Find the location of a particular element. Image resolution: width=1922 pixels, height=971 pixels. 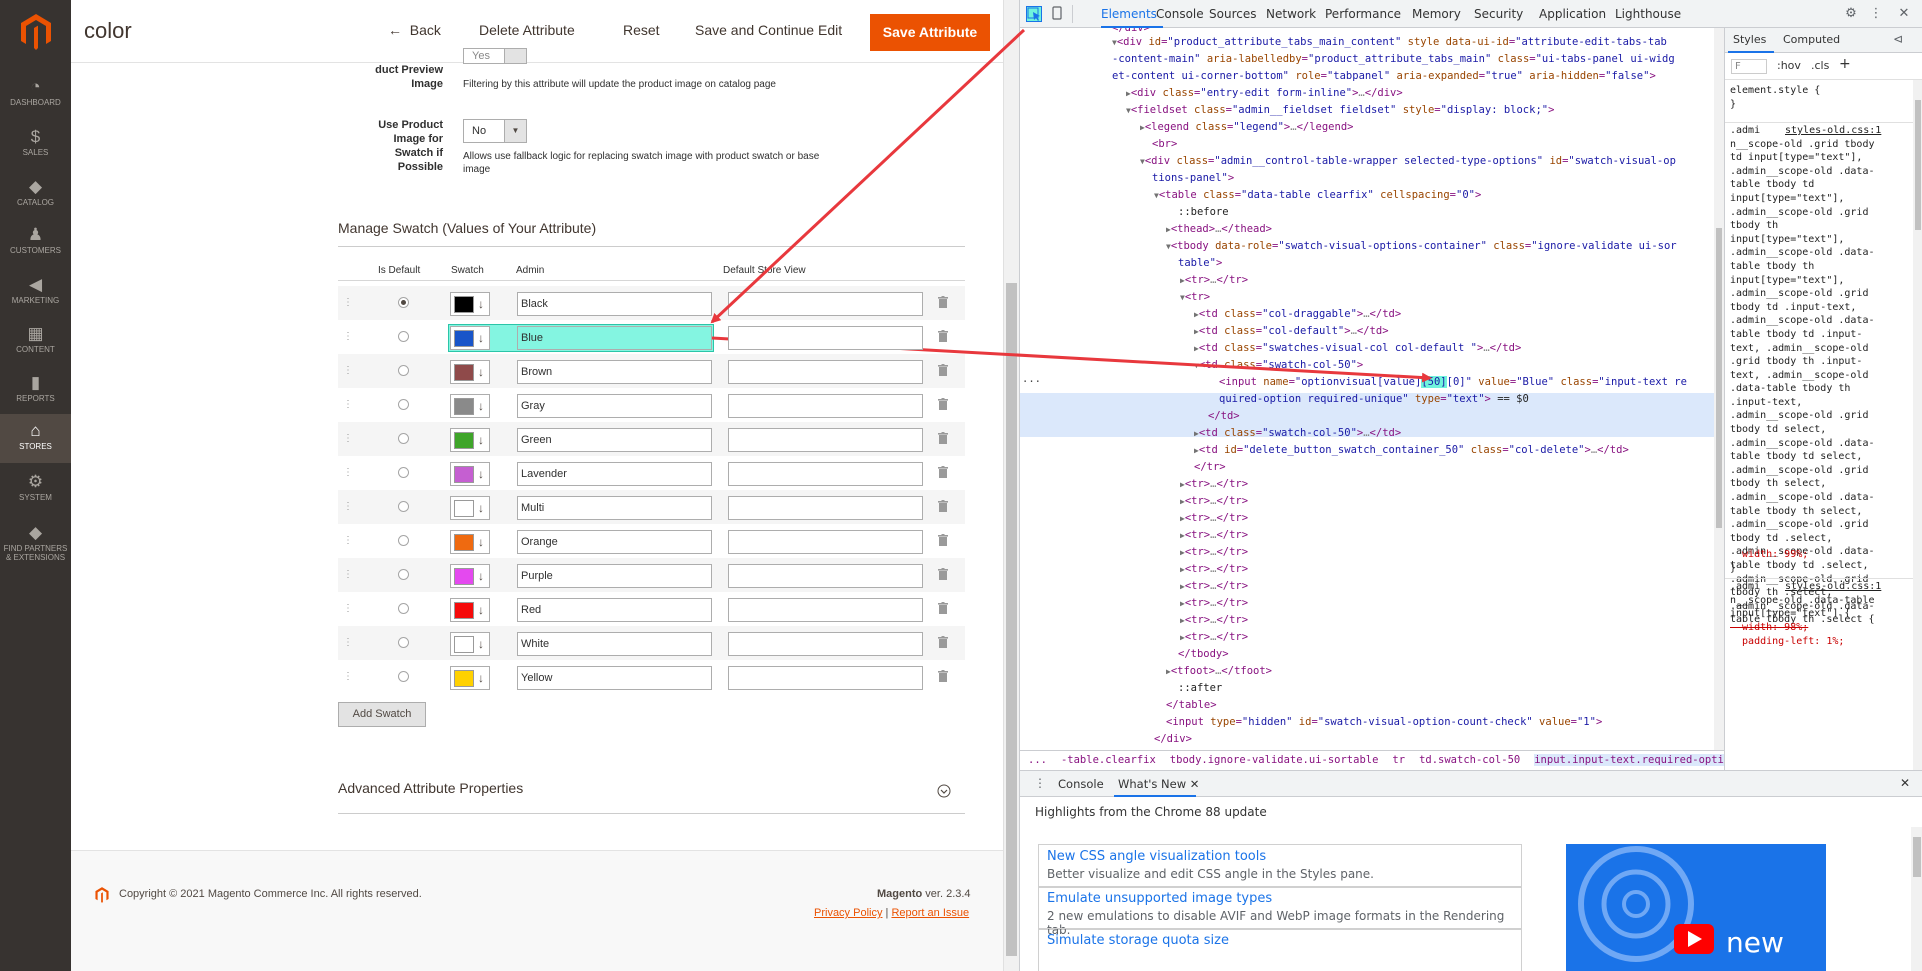

sidebar-item-system: ⚙ SYSTEM is located at coordinates (35, 489).